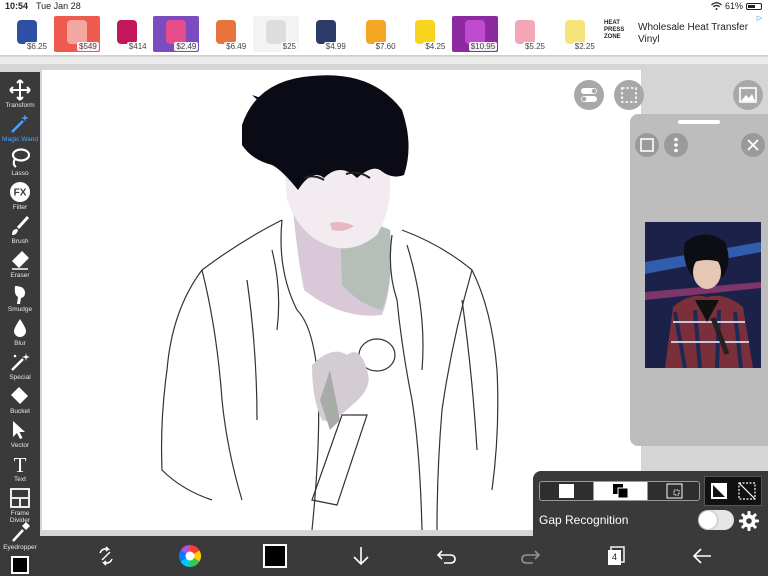 The width and height of the screenshot is (768, 576). What do you see at coordinates (616, 556) in the screenshot?
I see `layers-button: 4` at bounding box center [616, 556].